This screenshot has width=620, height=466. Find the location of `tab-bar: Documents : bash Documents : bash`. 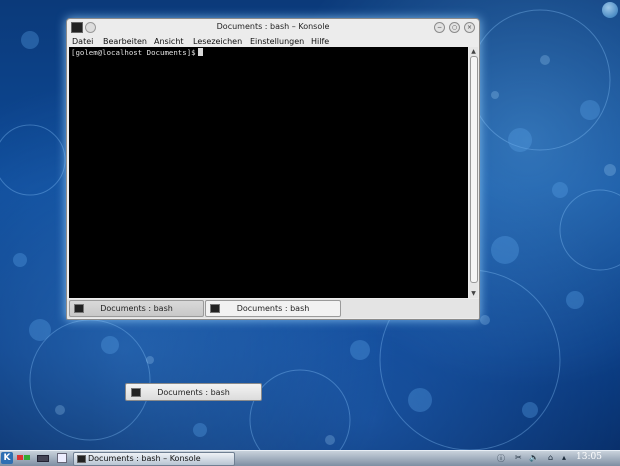

tab-bar: Documents : bash Documents : bash is located at coordinates (273, 308).